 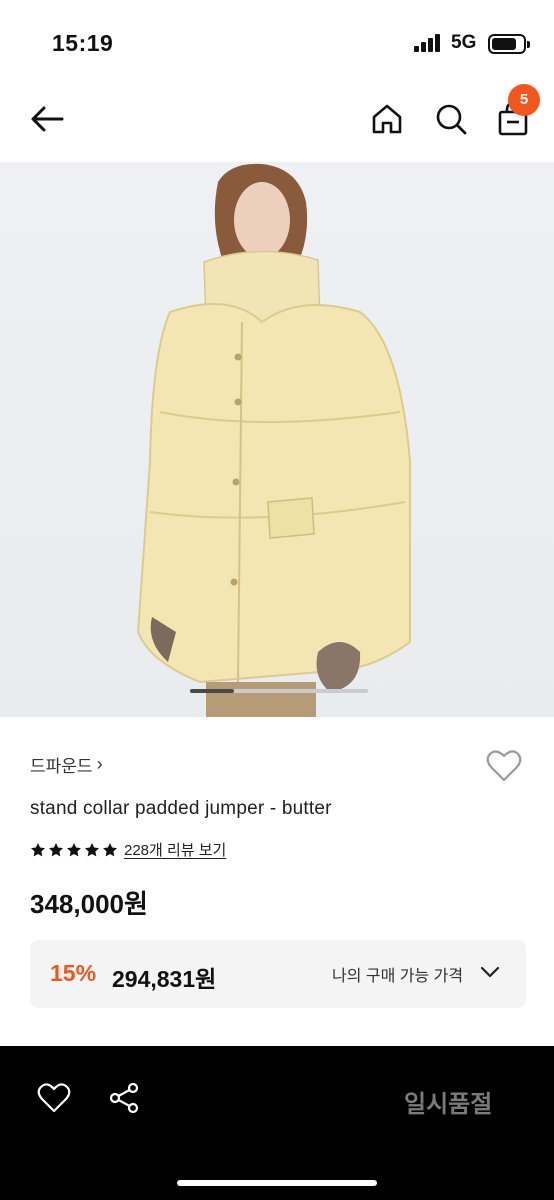 I want to click on rating-stars, so click(x=74, y=850).